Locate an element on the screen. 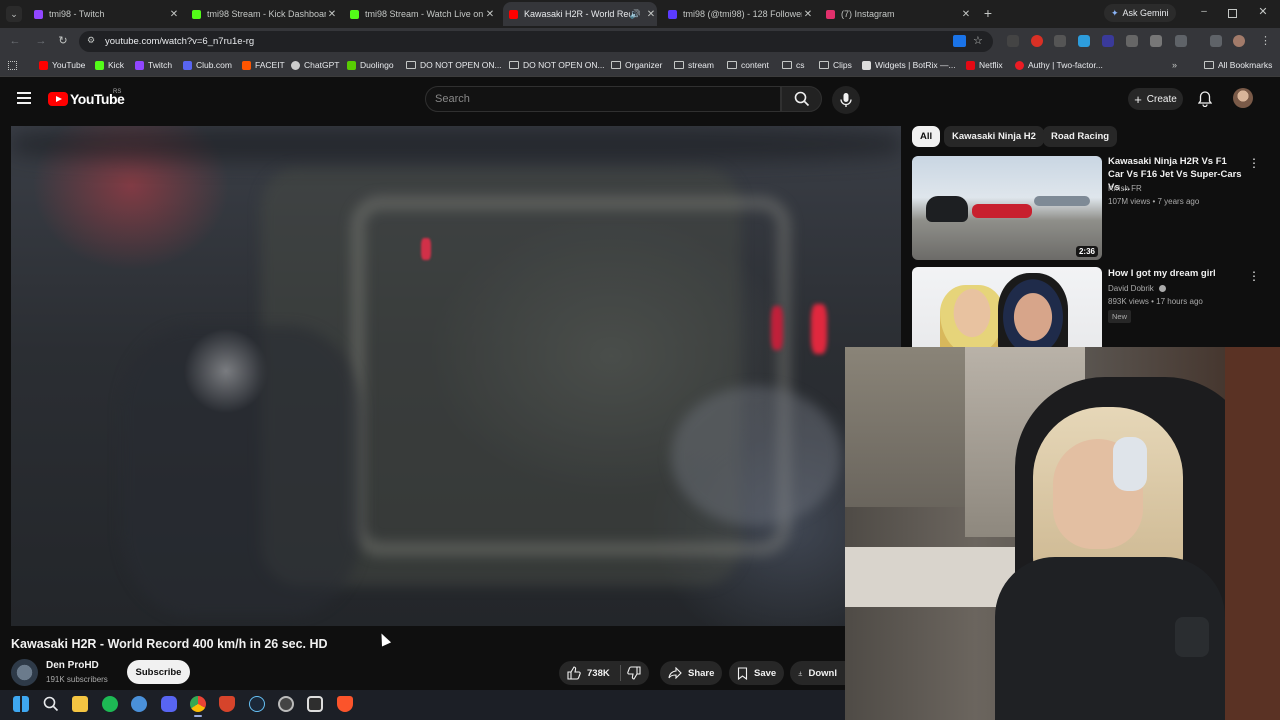  like-dislike-button: 738K is located at coordinates (604, 673).